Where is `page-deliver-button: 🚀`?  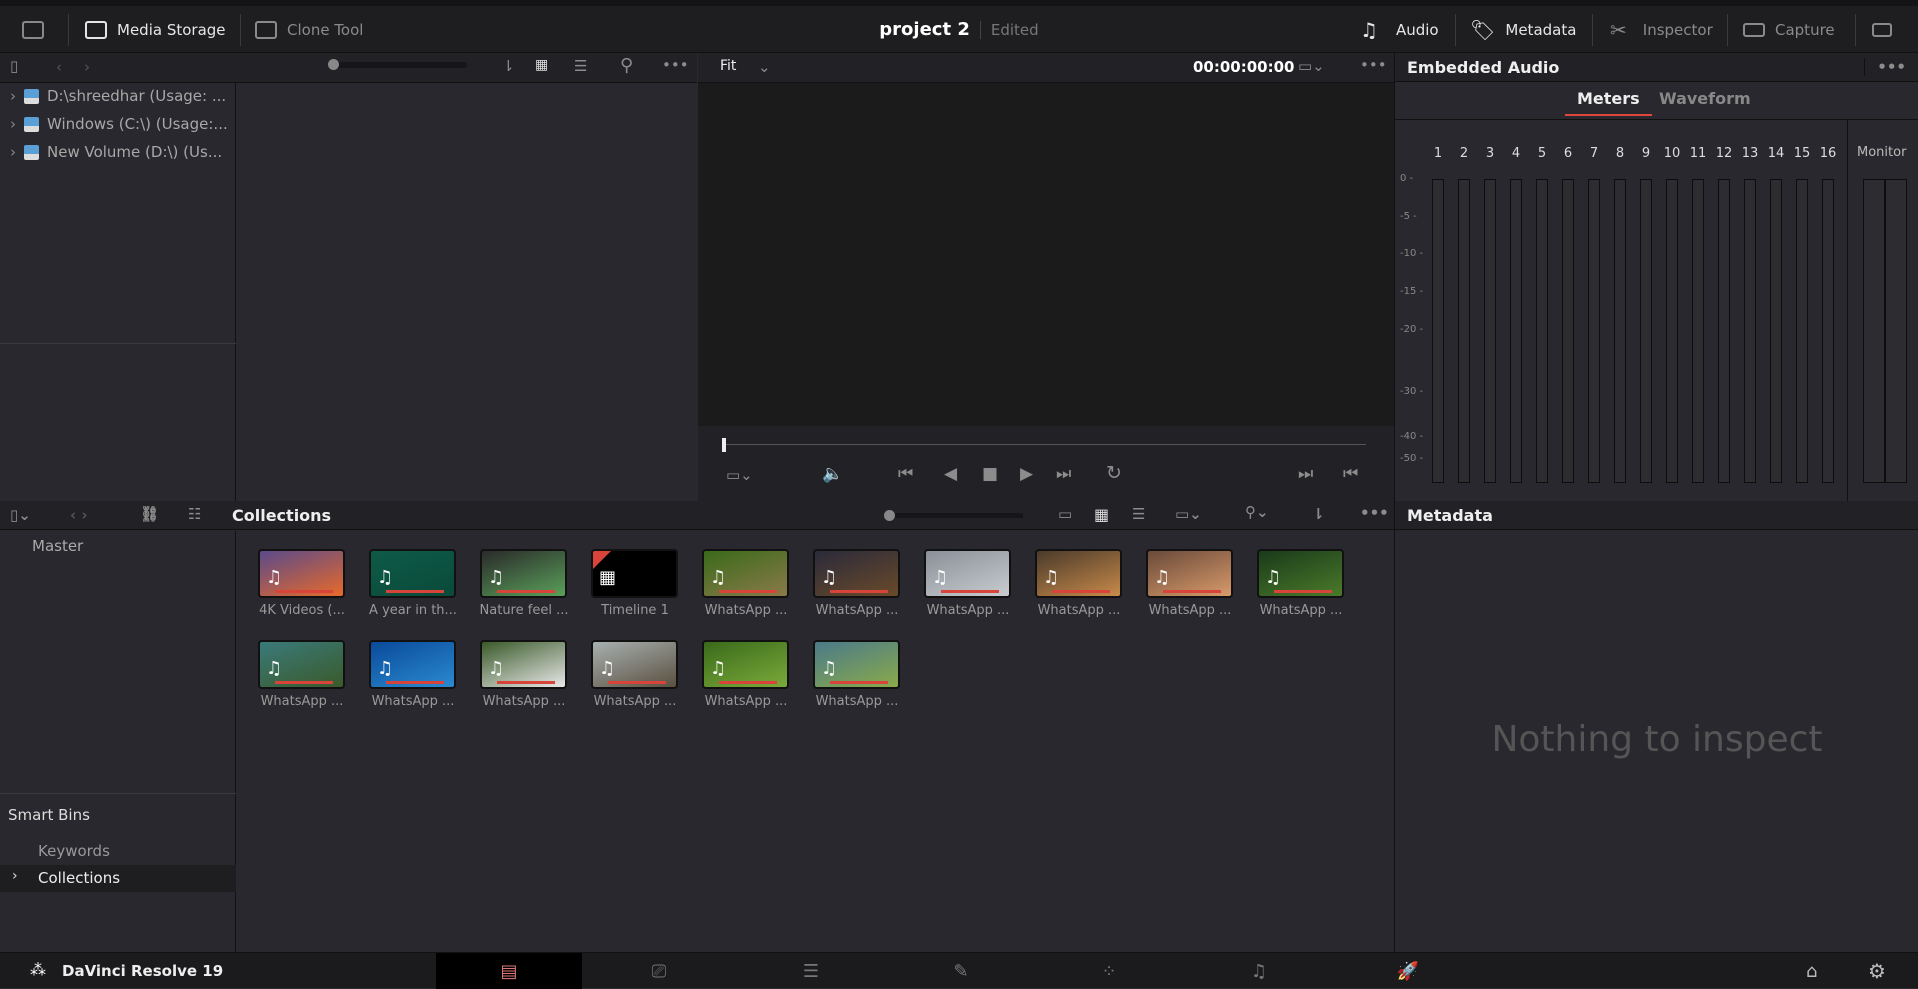
page-deliver-button: 🚀 is located at coordinates (1408, 971).